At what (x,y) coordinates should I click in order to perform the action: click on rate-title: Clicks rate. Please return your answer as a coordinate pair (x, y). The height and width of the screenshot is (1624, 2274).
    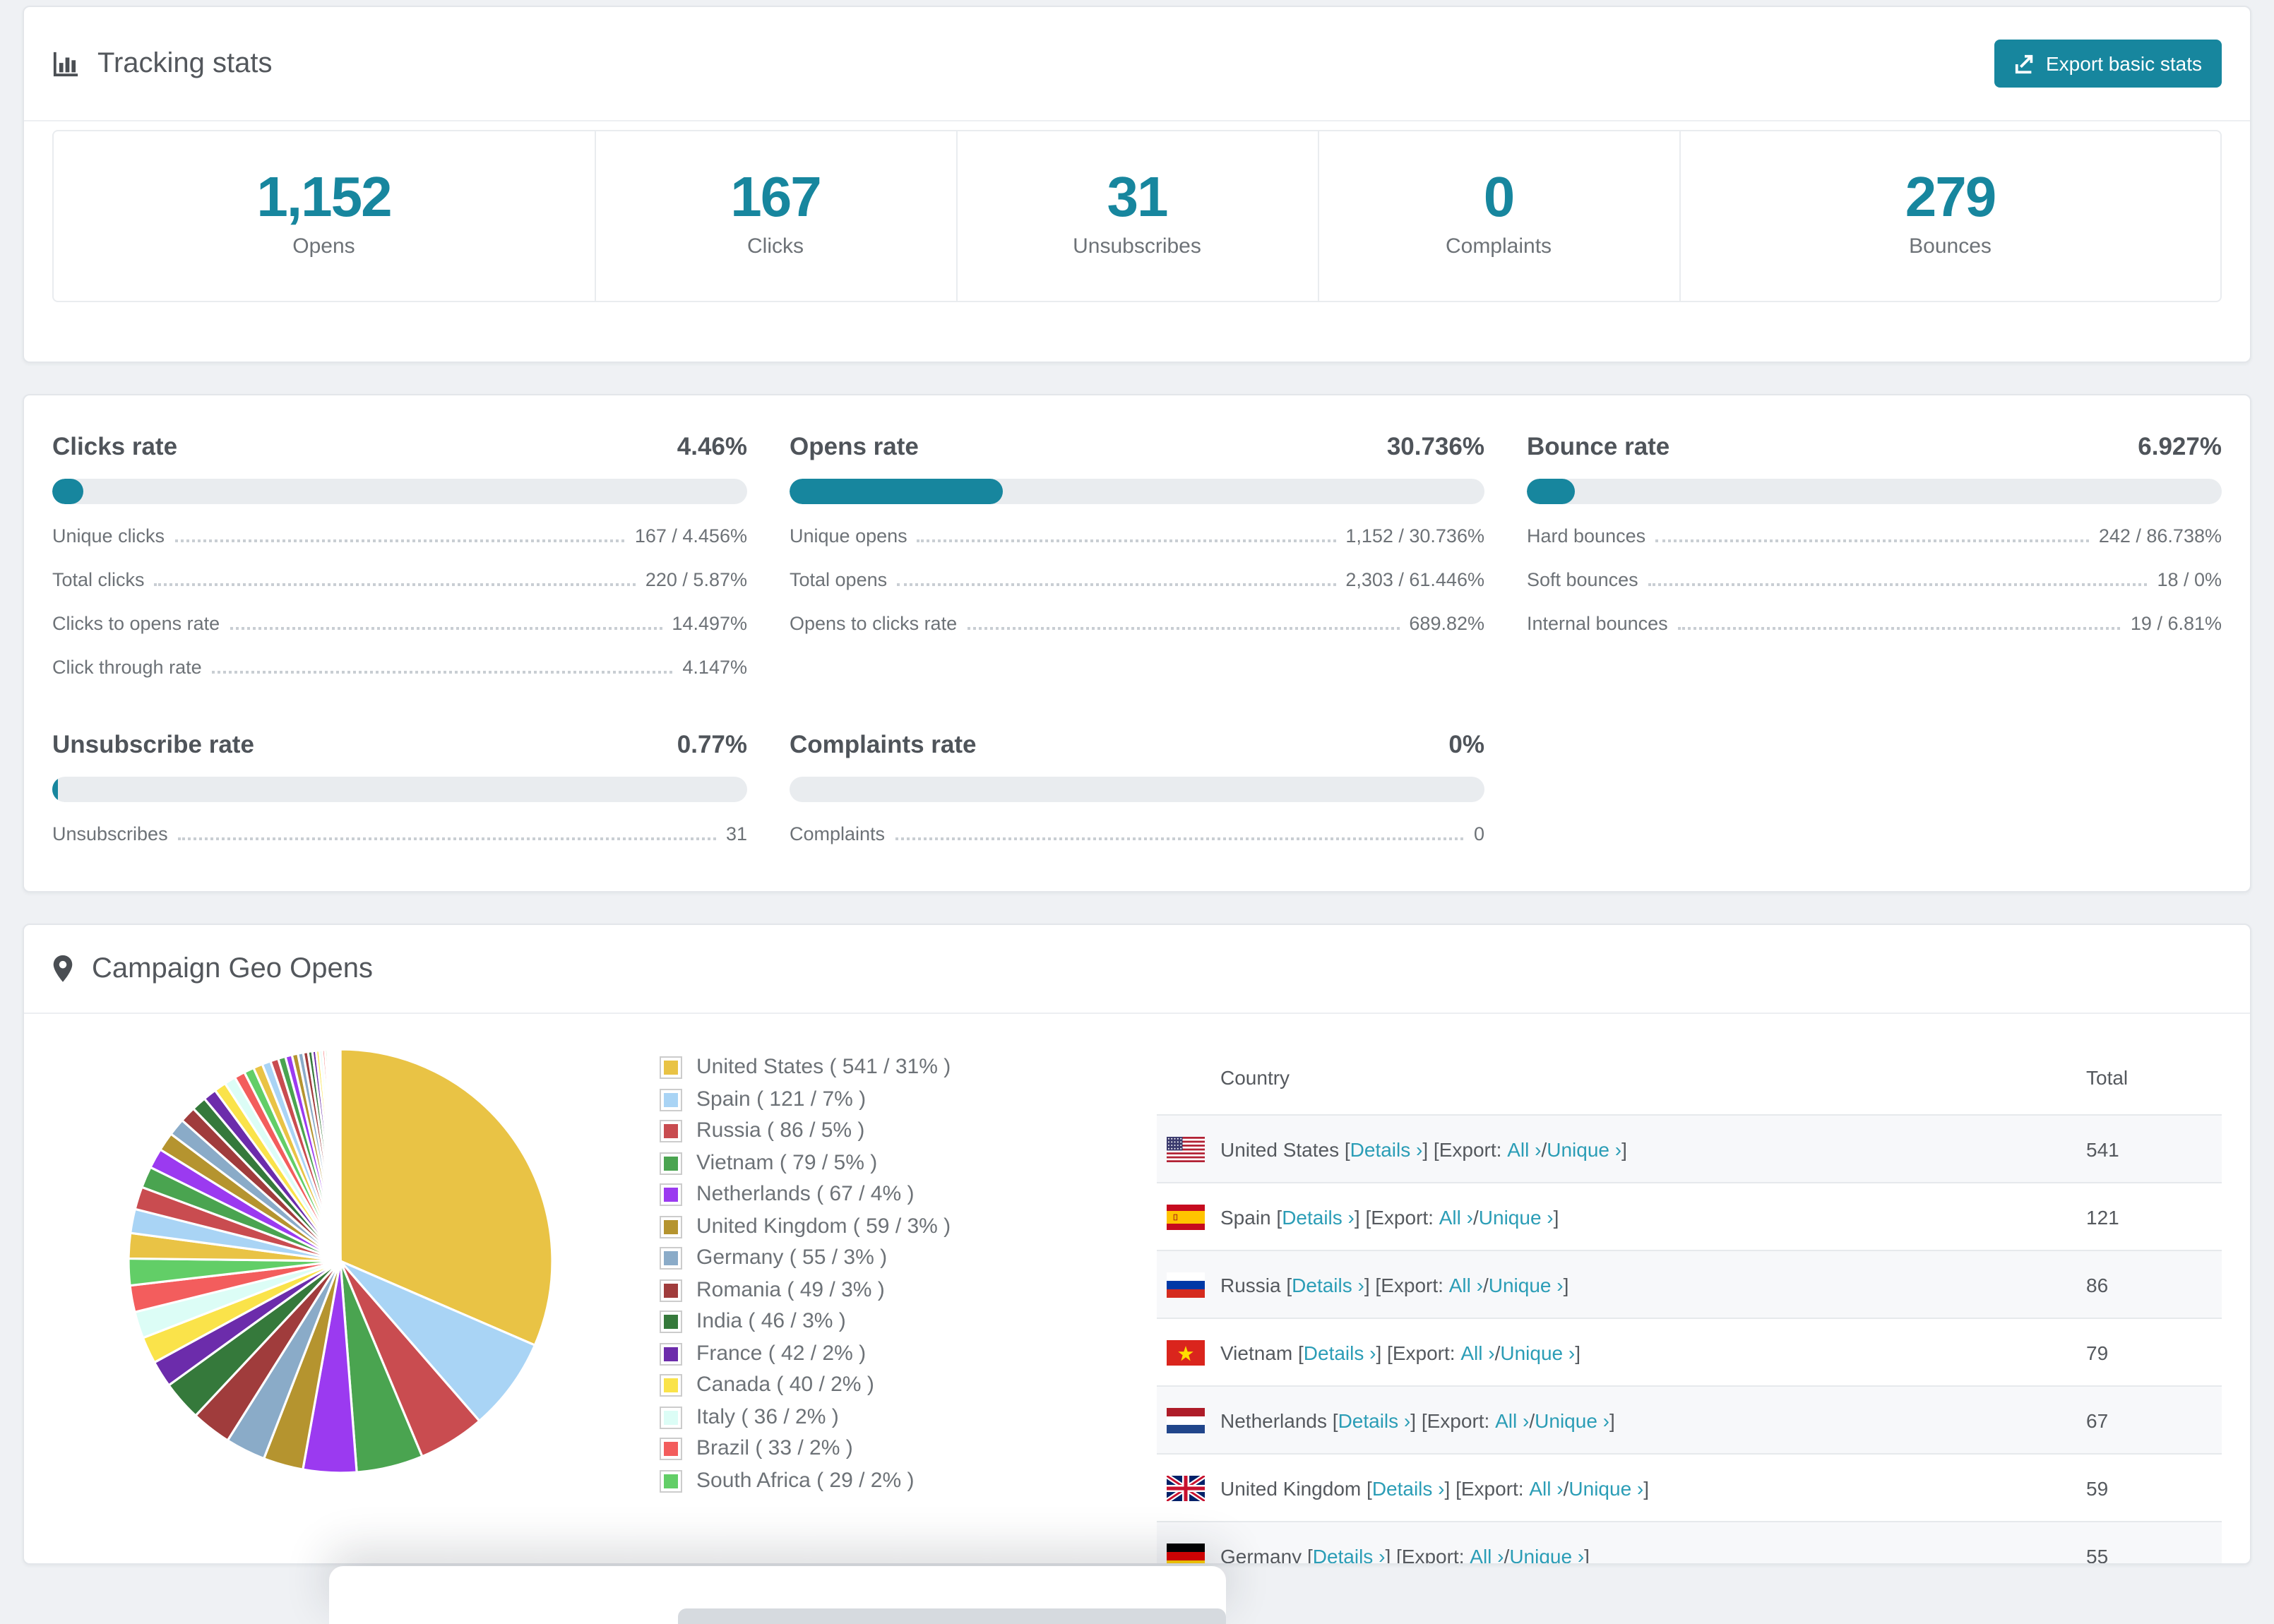
    Looking at the image, I should click on (114, 447).